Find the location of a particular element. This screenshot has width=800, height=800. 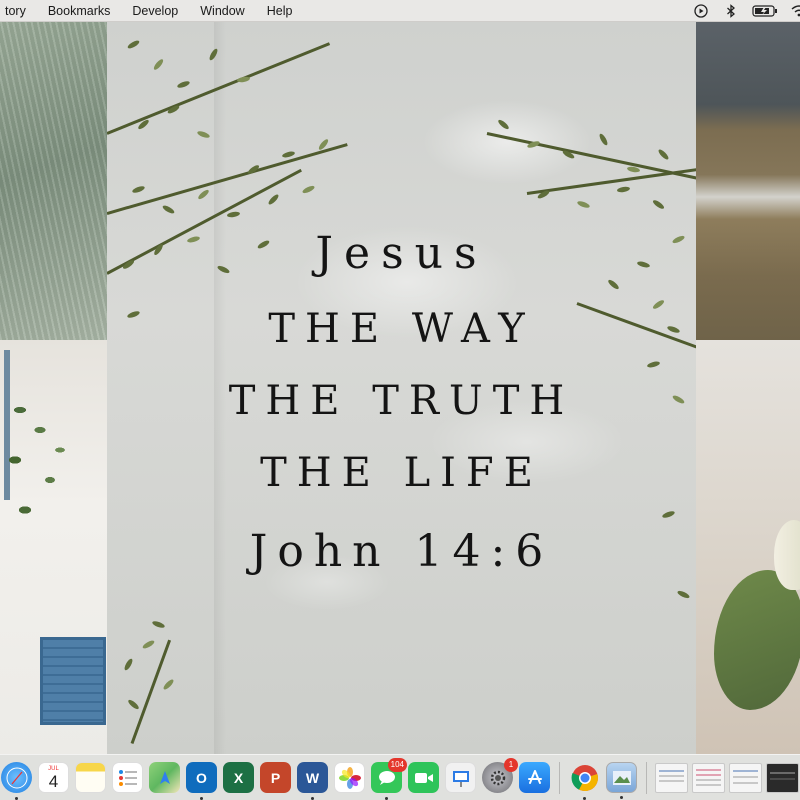

tulip-flower is located at coordinates (787, 555).